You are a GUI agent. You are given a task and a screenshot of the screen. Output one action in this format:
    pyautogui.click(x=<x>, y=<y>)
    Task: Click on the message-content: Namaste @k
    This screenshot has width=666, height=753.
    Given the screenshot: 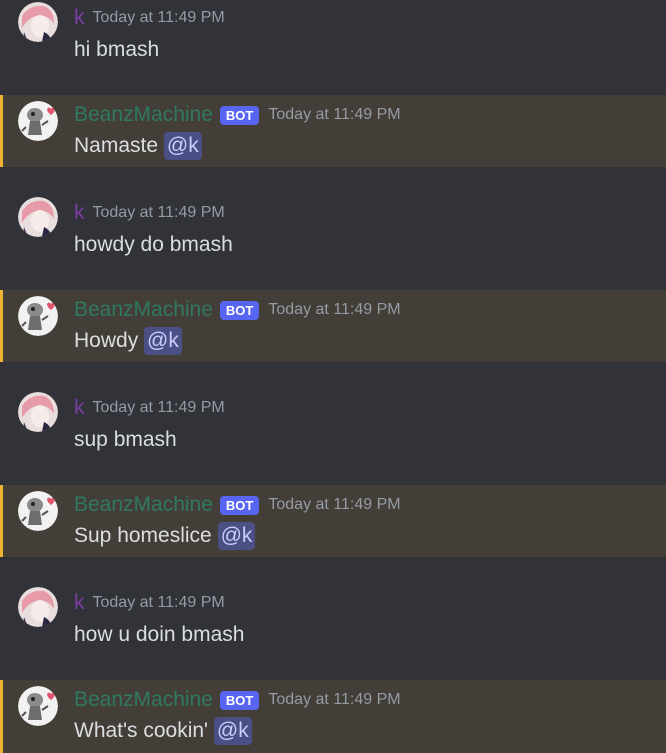 What is the action you would take?
    pyautogui.click(x=138, y=146)
    